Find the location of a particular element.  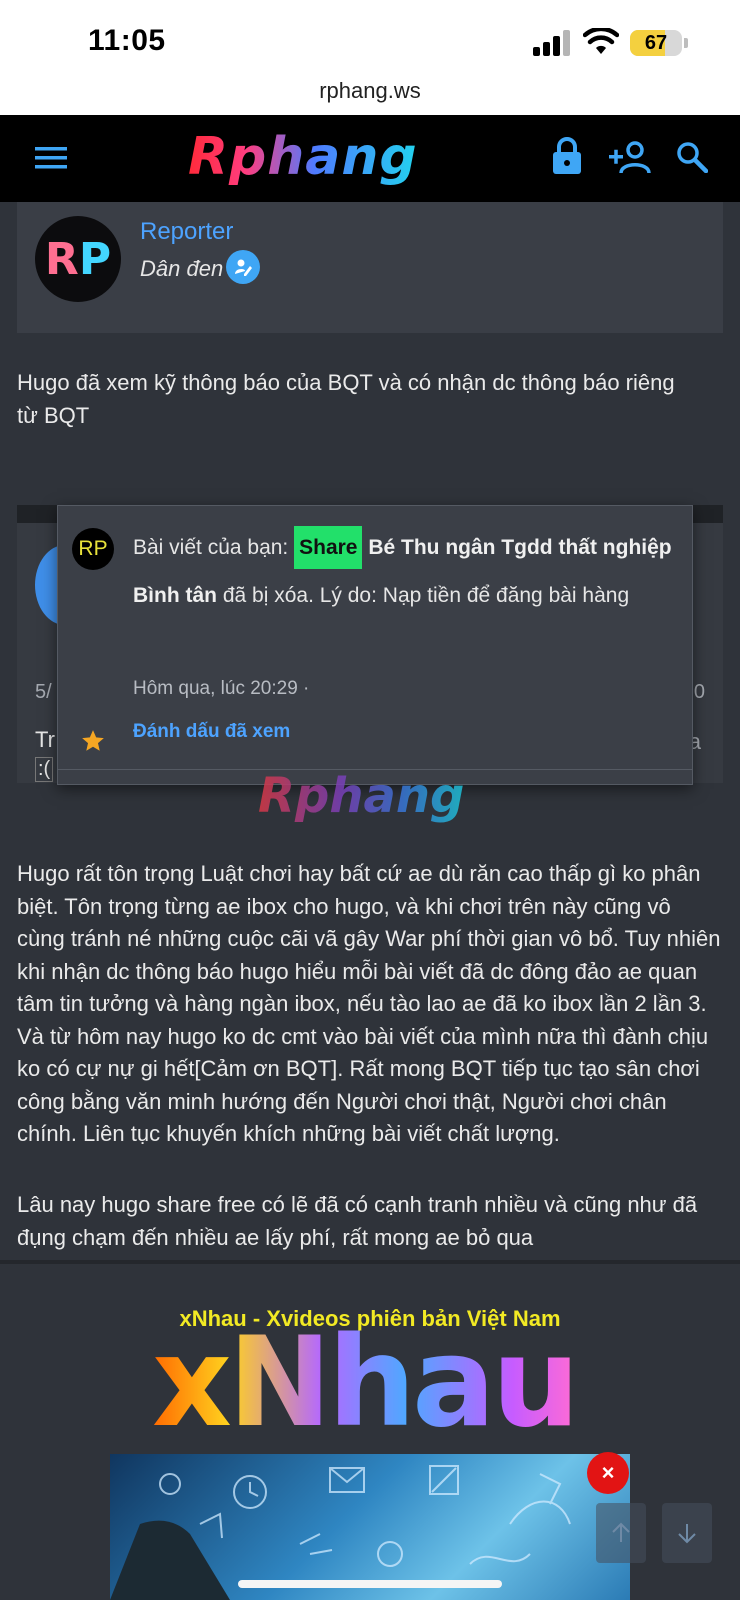

close-ad-button: × is located at coordinates (608, 1473).